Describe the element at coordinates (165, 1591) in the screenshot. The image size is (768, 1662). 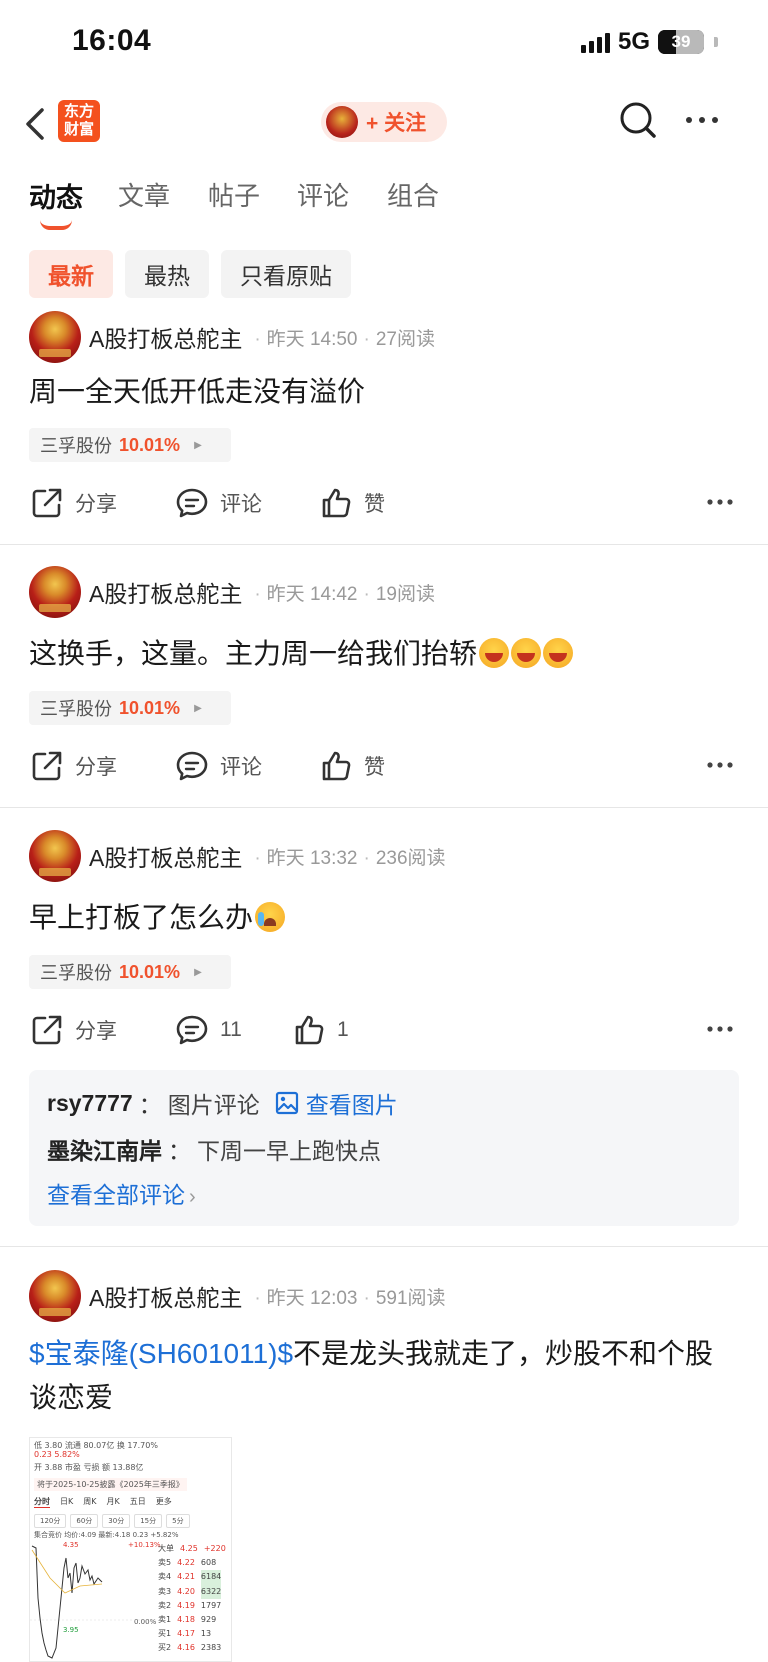
I see `ob-label: 卖3` at that location.